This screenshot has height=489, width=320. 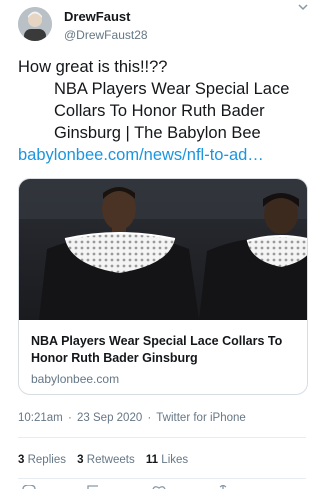 I want to click on retweets-label: Retweets, so click(x=110, y=460).